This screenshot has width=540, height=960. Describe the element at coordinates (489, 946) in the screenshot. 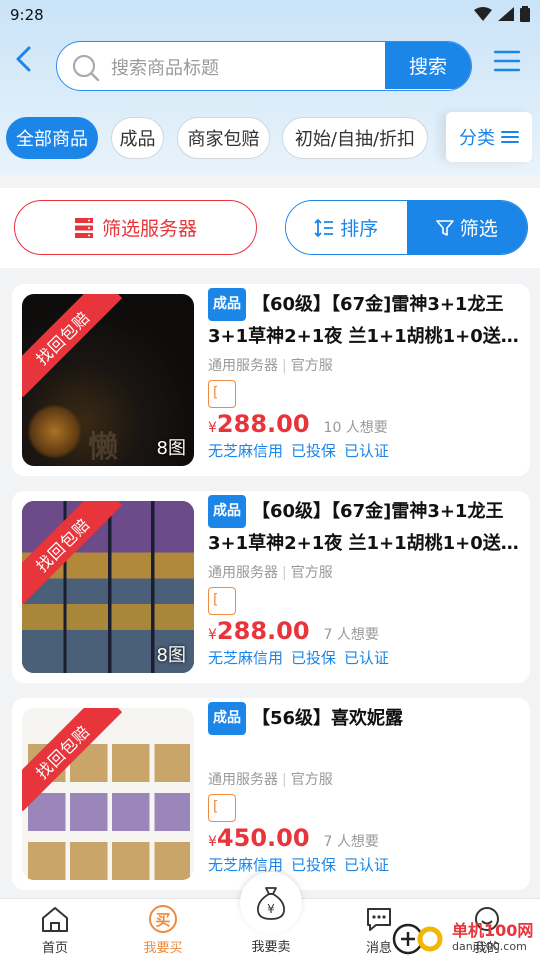

I see `watermark-line2: danji100.com` at that location.